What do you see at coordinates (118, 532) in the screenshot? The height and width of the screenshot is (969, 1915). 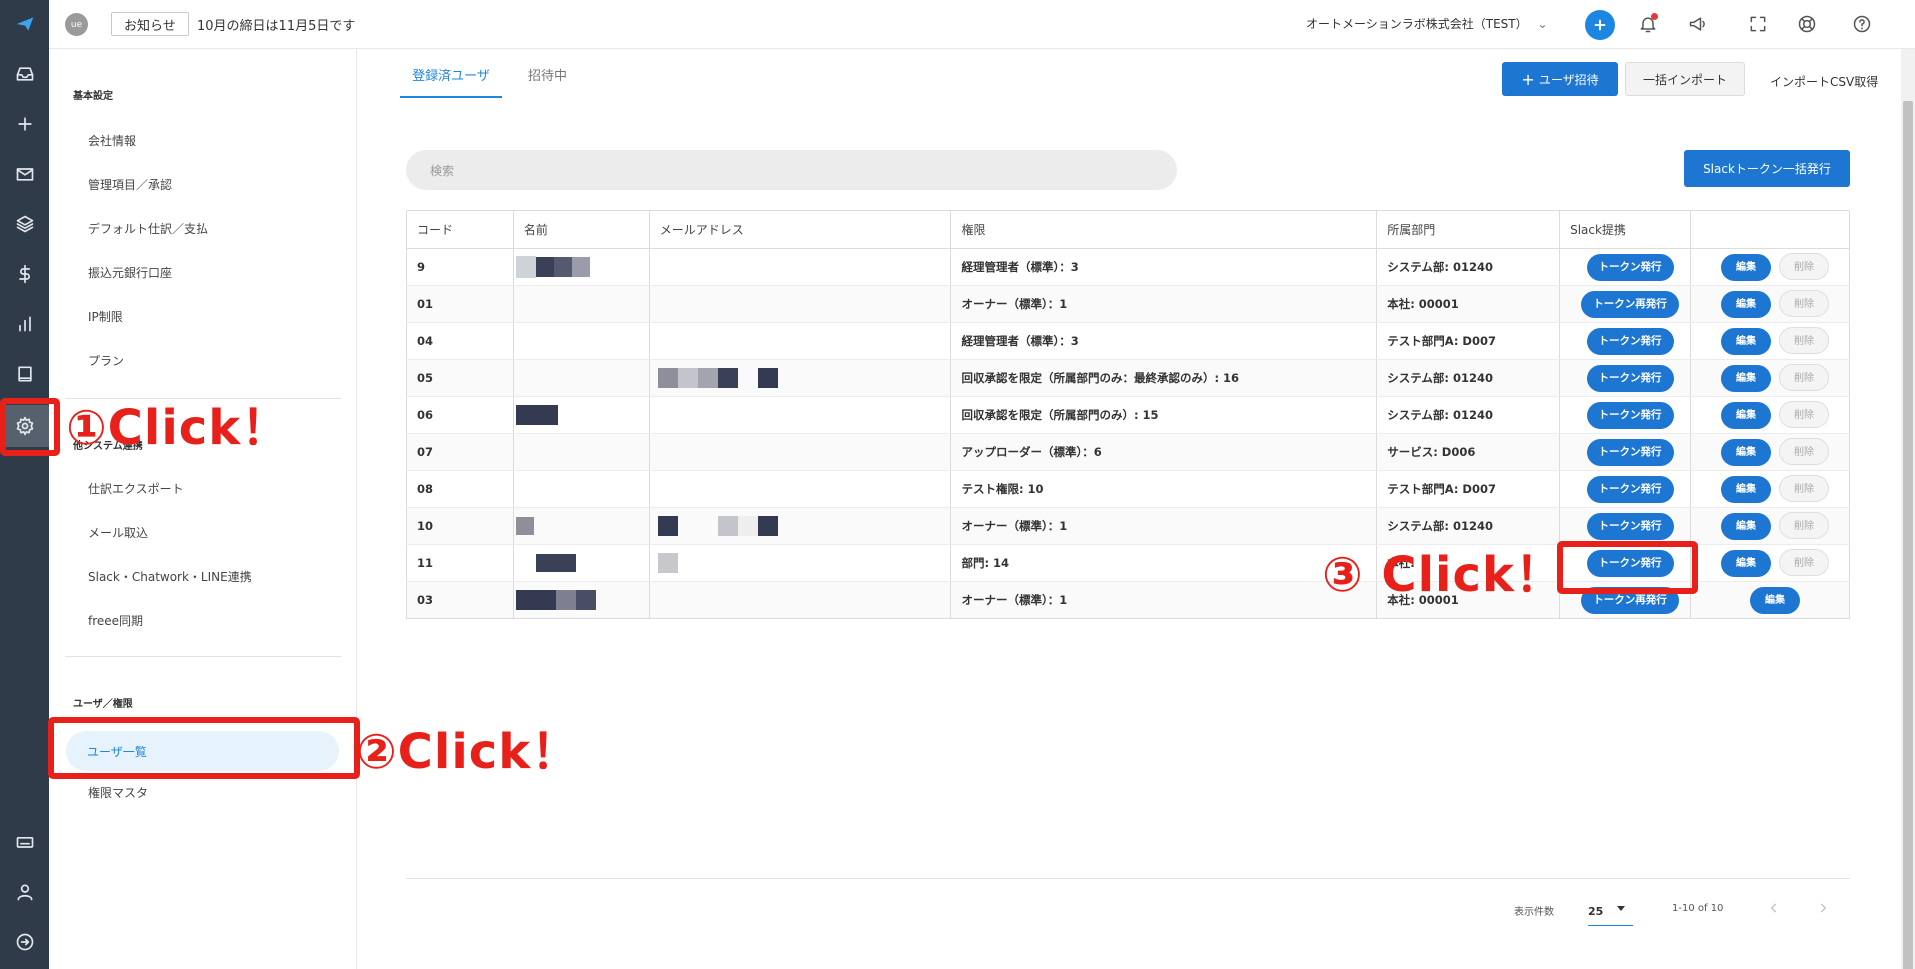 I see `sidebar-item-mail-import: メール取込` at bounding box center [118, 532].